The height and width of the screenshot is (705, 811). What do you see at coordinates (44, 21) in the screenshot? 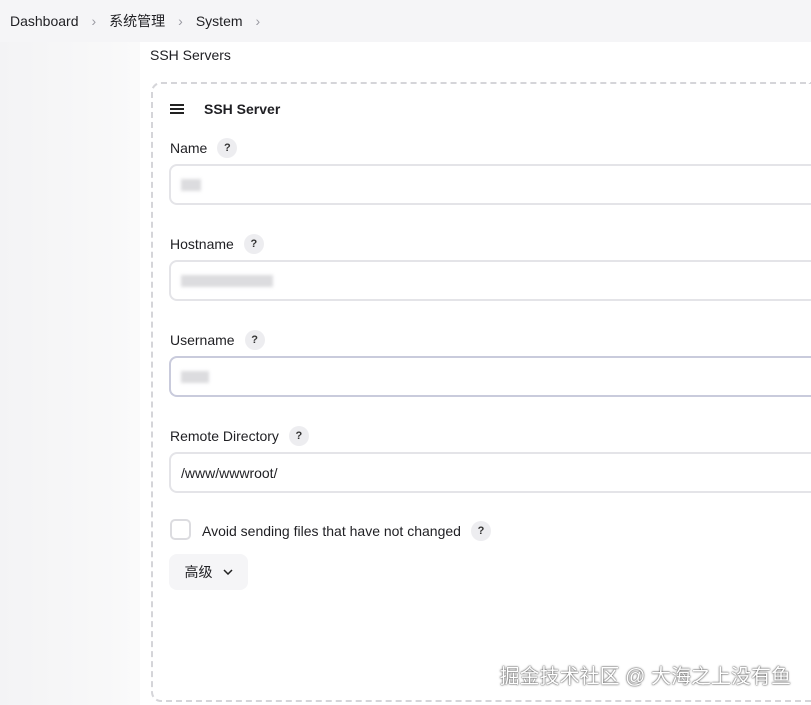
I see `breadcrumb-dashboard: Dashboard` at bounding box center [44, 21].